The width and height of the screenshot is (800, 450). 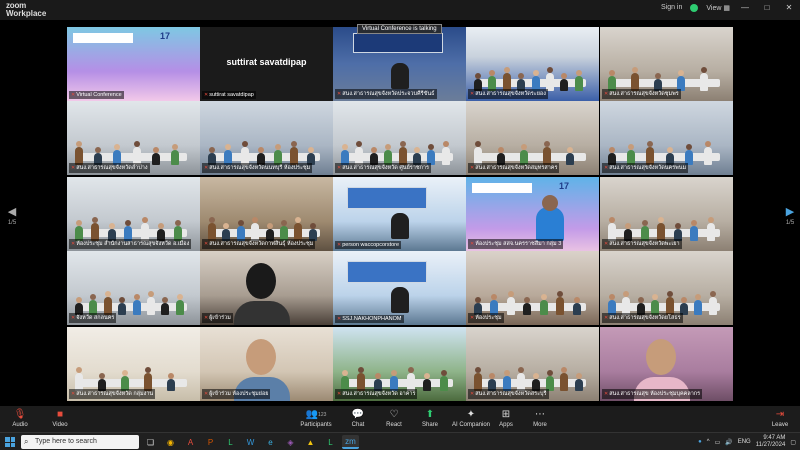 What do you see at coordinates (540, 418) in the screenshot?
I see `more-button: ⋯ More` at bounding box center [540, 418].